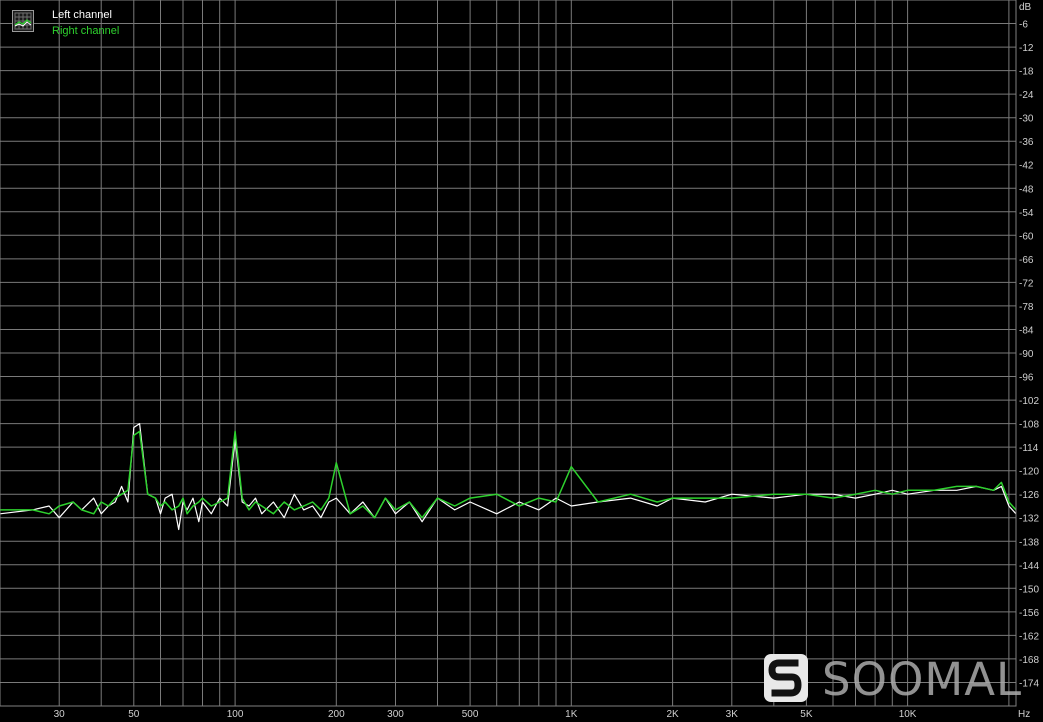  What do you see at coordinates (1029, 589) in the screenshot?
I see `y-tick-label: -150` at bounding box center [1029, 589].